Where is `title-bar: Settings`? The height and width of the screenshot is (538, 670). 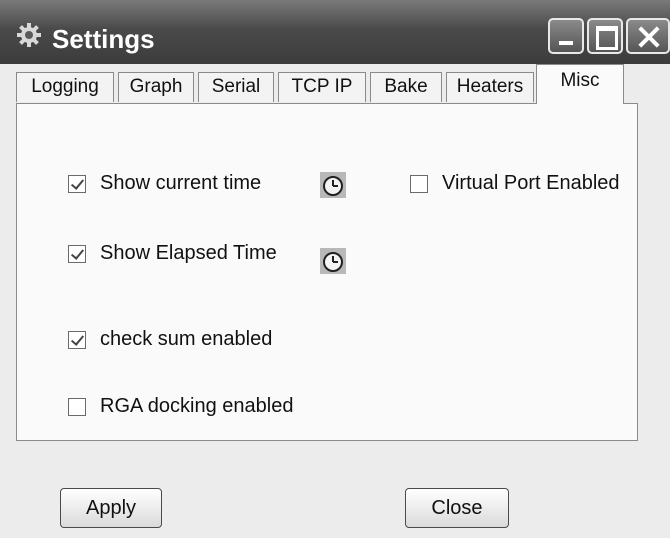 title-bar: Settings is located at coordinates (335, 32).